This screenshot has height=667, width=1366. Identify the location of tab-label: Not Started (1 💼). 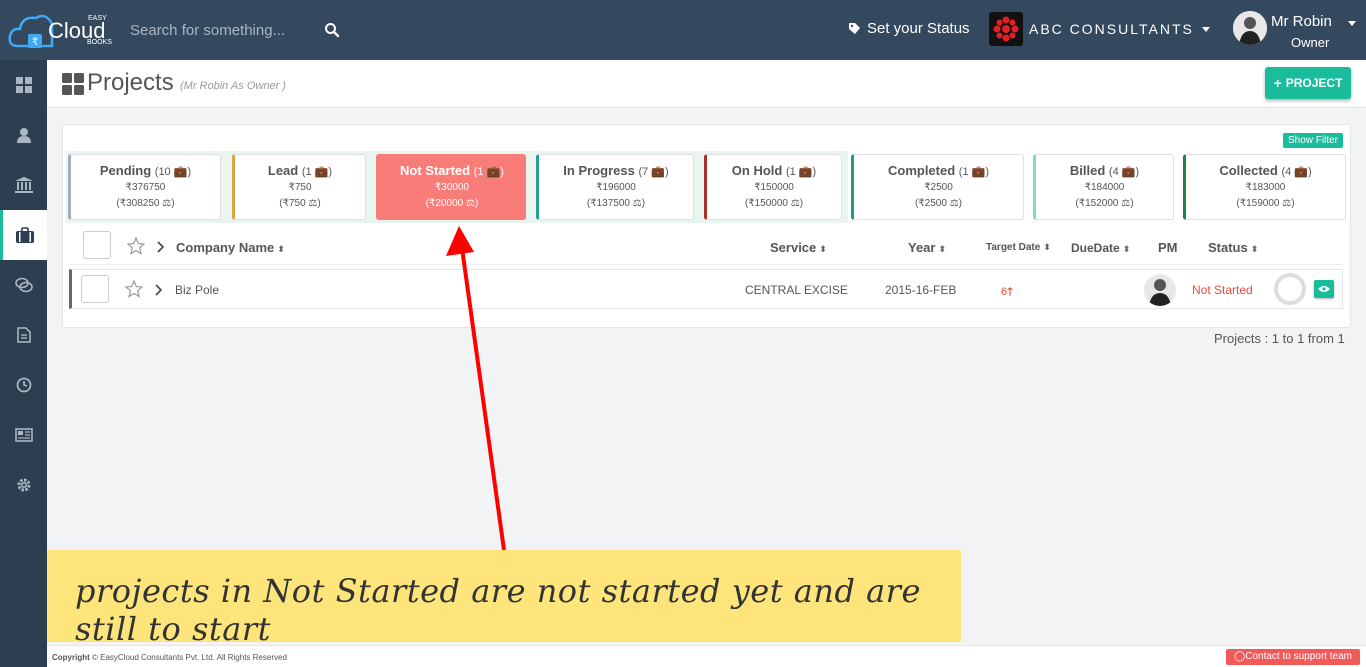
(452, 170).